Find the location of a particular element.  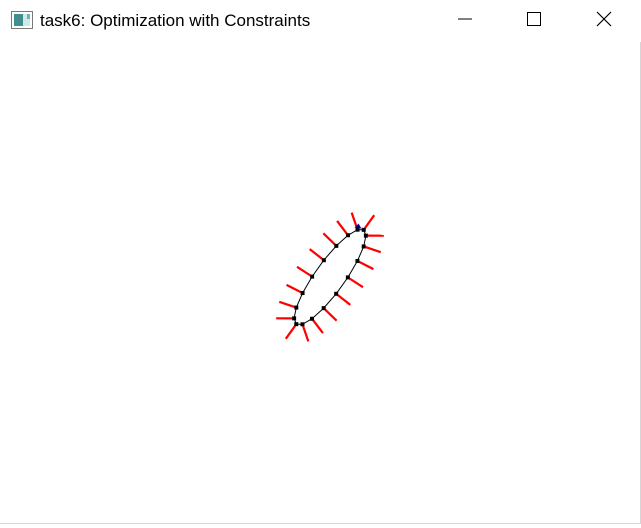

minimize-button is located at coordinates (465, 21).